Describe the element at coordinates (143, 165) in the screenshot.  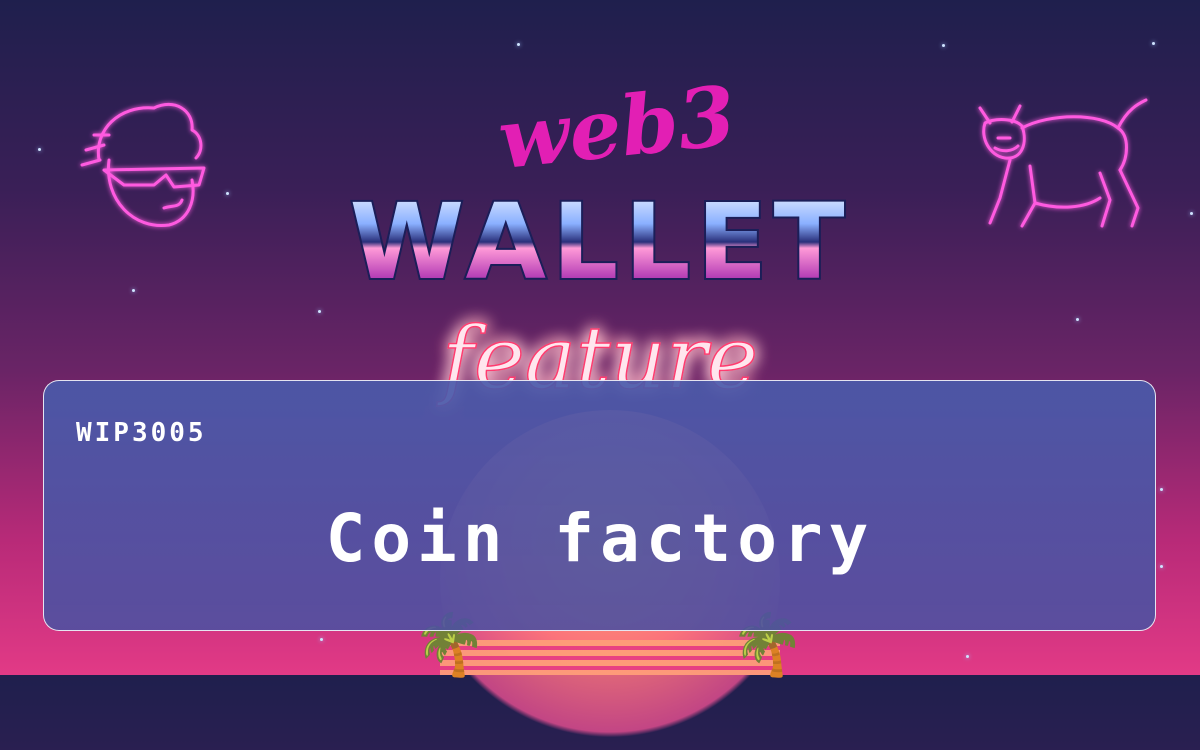
I see `neon-cool-face-icon` at that location.